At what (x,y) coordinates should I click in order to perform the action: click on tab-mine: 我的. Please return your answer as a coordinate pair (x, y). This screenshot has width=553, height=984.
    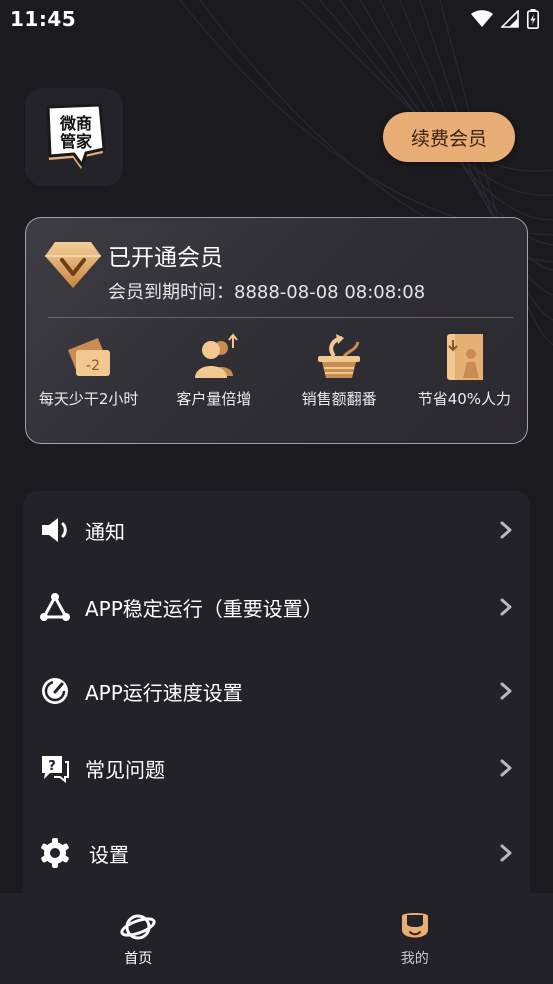
    Looking at the image, I should click on (415, 938).